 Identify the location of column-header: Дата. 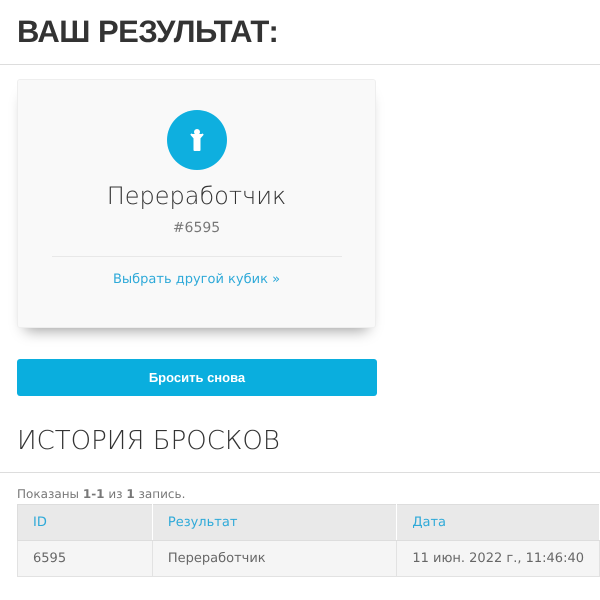
(498, 522).